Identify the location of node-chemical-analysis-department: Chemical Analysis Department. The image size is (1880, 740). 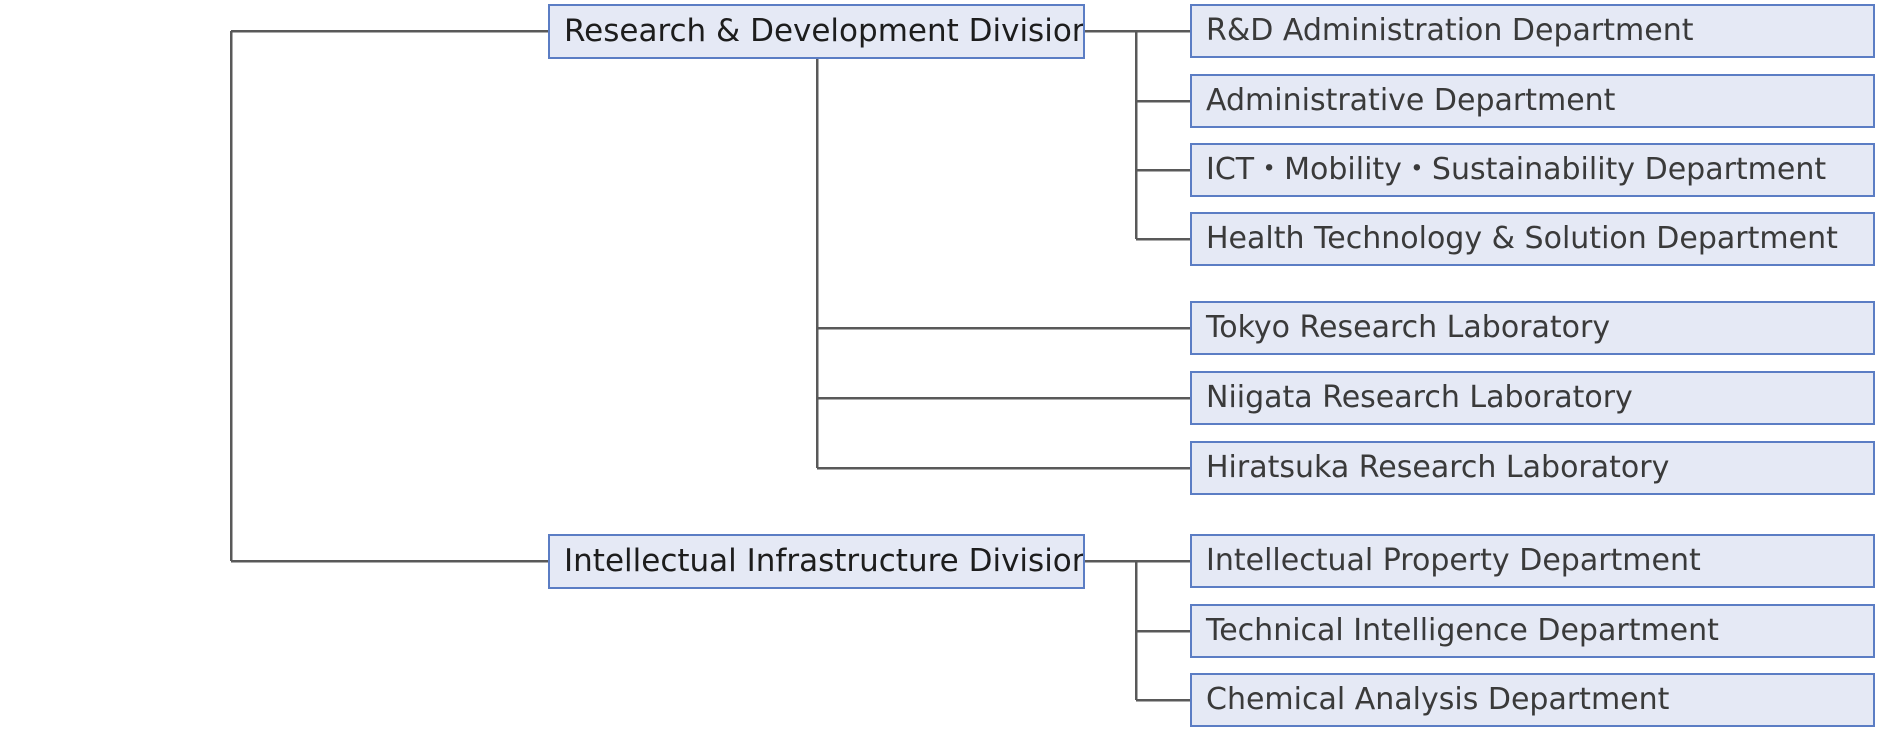
(1532, 700).